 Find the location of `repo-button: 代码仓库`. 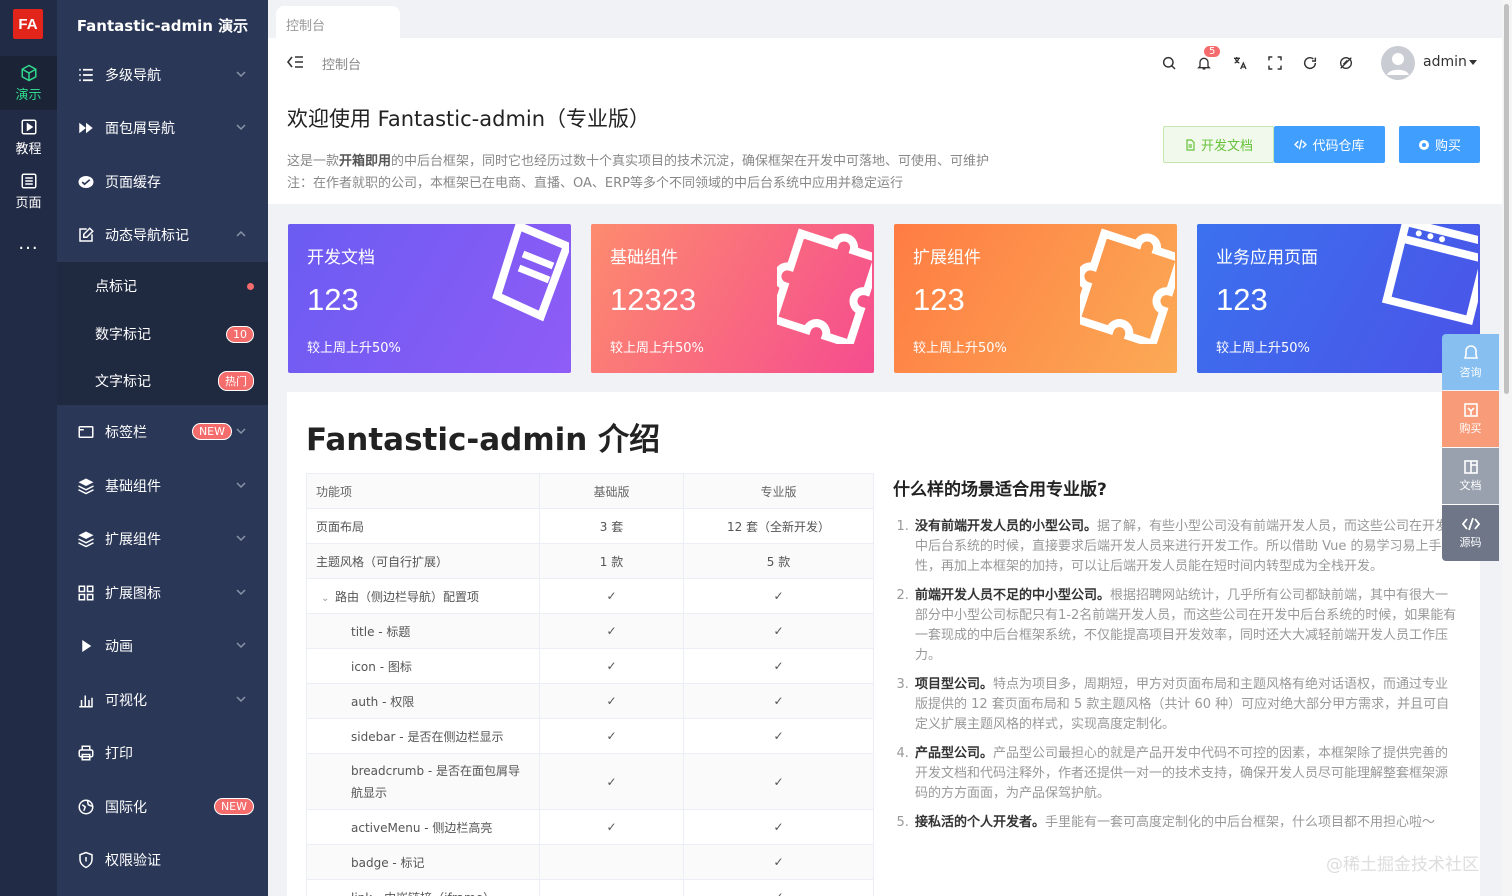

repo-button: 代码仓库 is located at coordinates (1329, 144).